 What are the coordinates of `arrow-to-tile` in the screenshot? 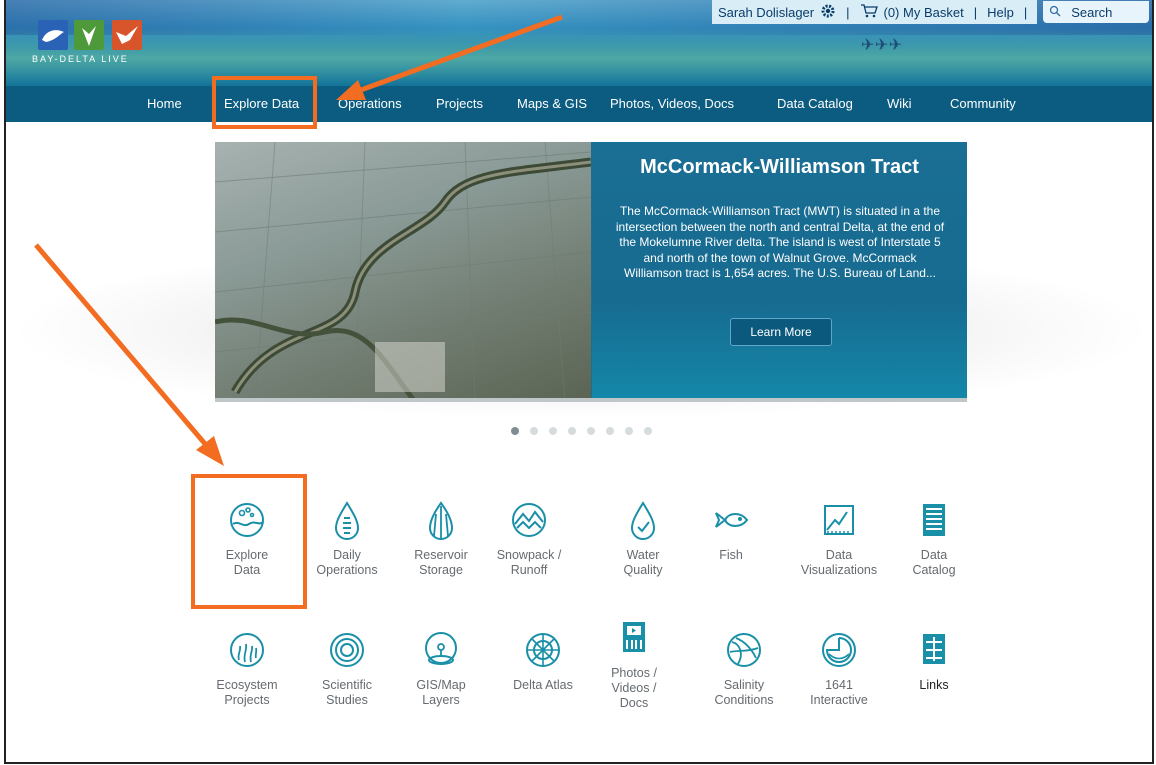 It's located at (129, 354).